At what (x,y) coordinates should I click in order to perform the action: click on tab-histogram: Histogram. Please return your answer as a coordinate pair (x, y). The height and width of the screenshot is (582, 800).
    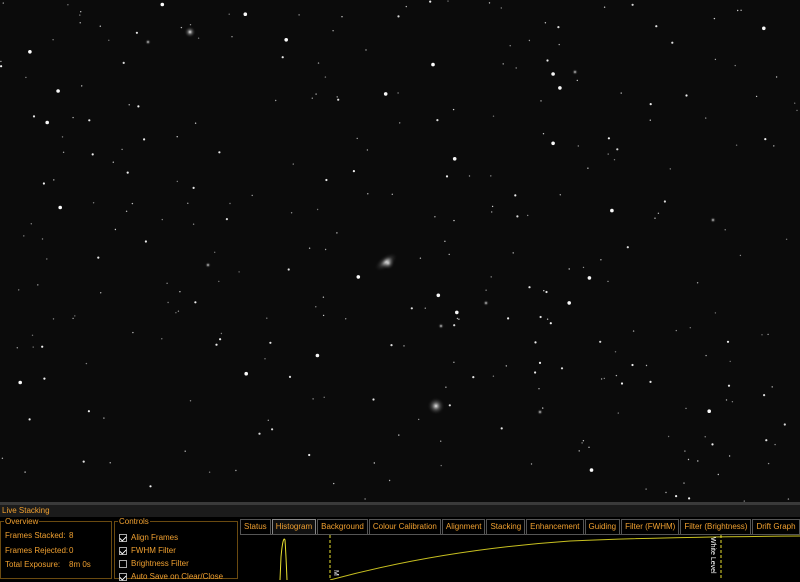
    Looking at the image, I should click on (294, 526).